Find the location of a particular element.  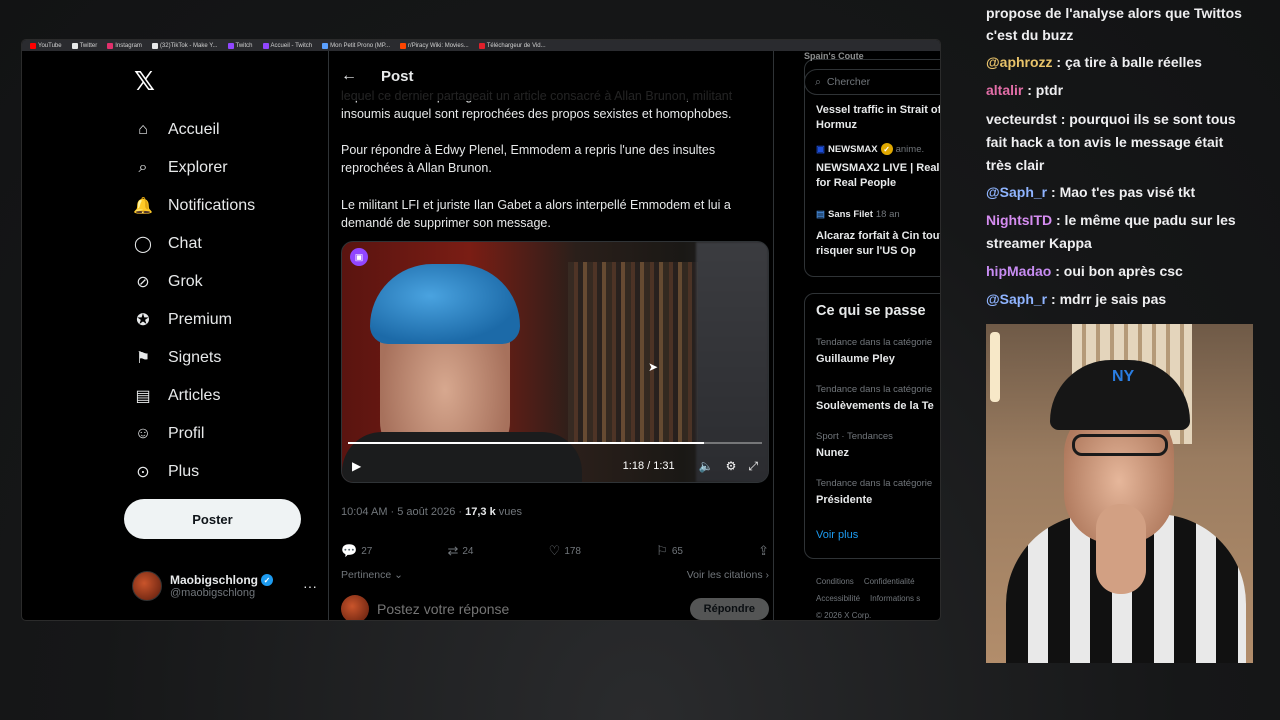

sort-dropdown: Pertinence ⌄ is located at coordinates (372, 575).